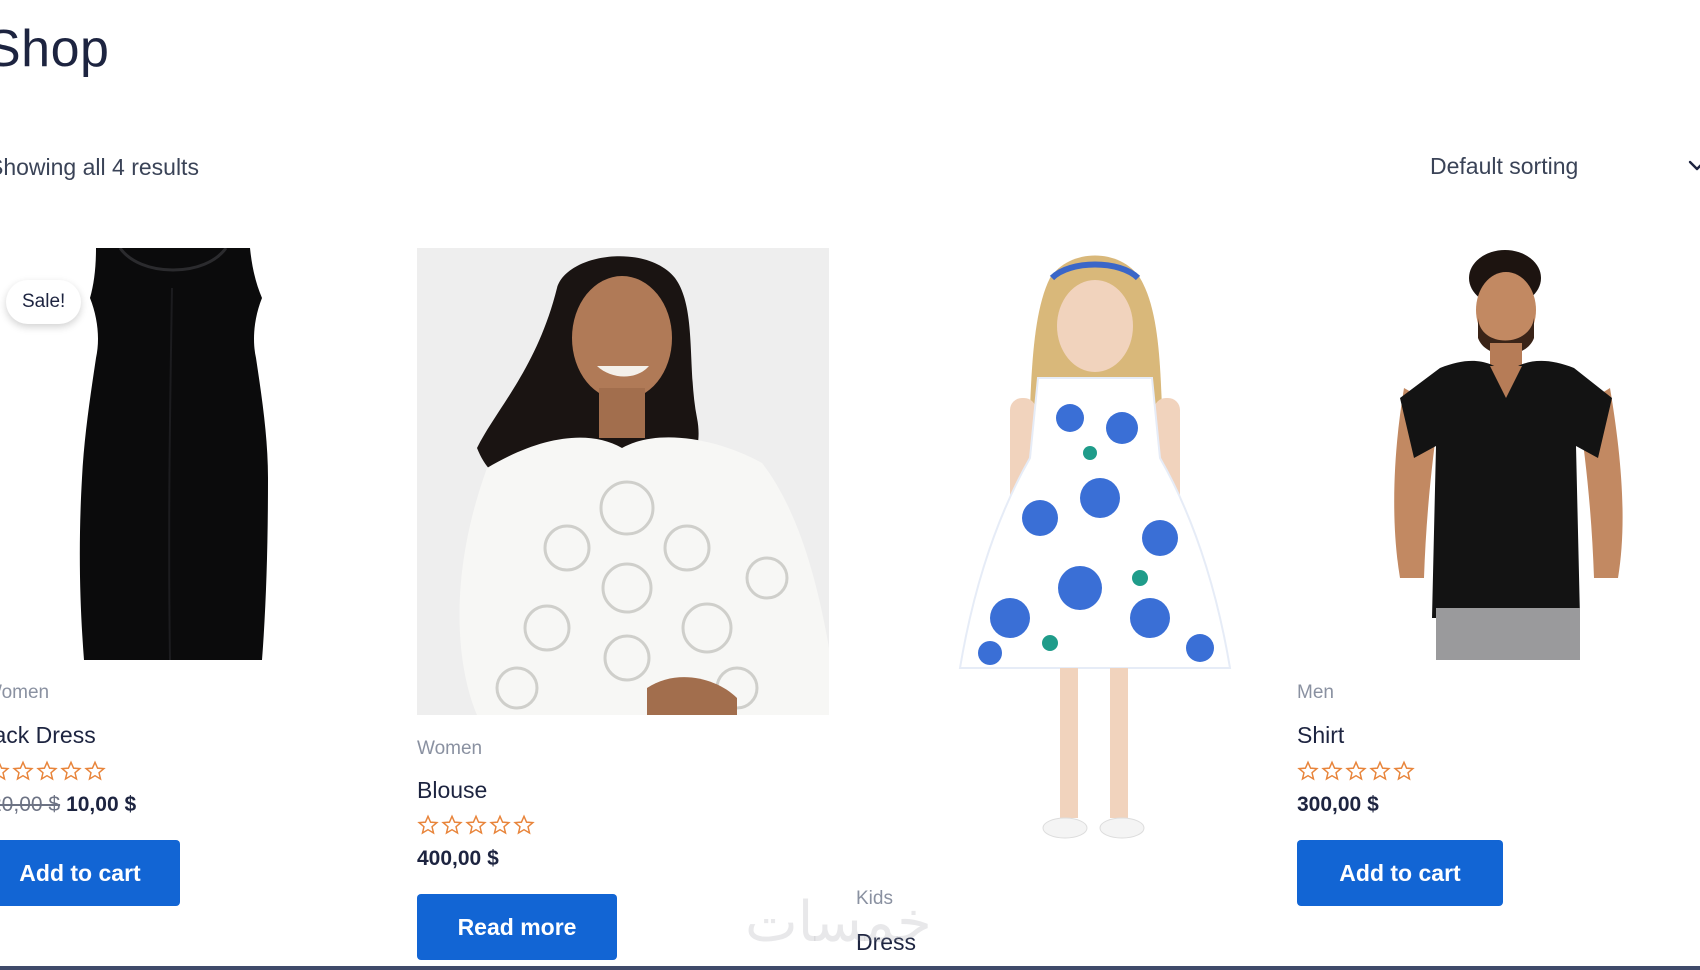 The width and height of the screenshot is (1700, 970). I want to click on product-price: 20,00 $10,00 $, so click(68, 805).